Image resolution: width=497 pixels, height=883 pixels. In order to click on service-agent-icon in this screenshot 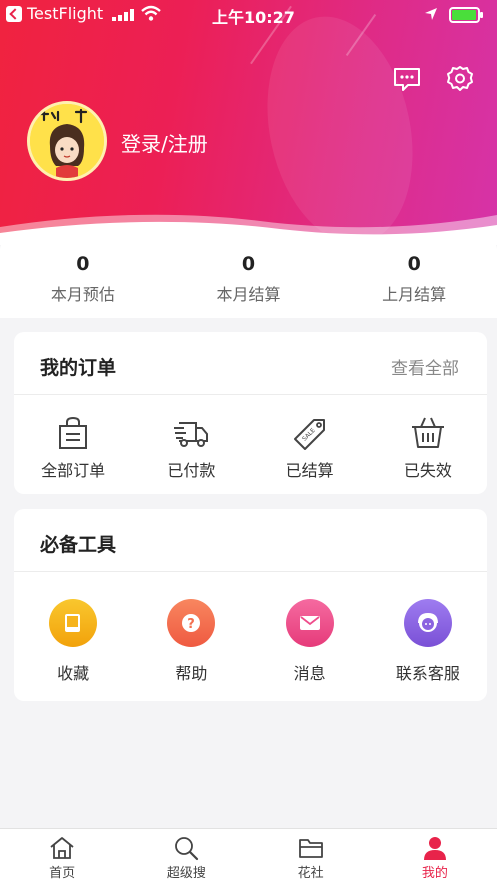, I will do `click(427, 623)`.